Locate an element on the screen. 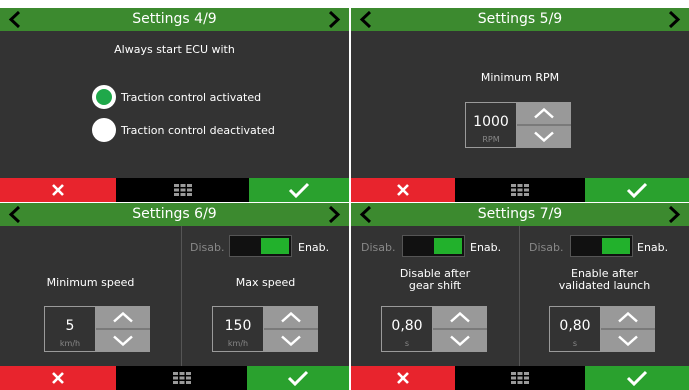  min-speed-stepper is located at coordinates (123, 329).